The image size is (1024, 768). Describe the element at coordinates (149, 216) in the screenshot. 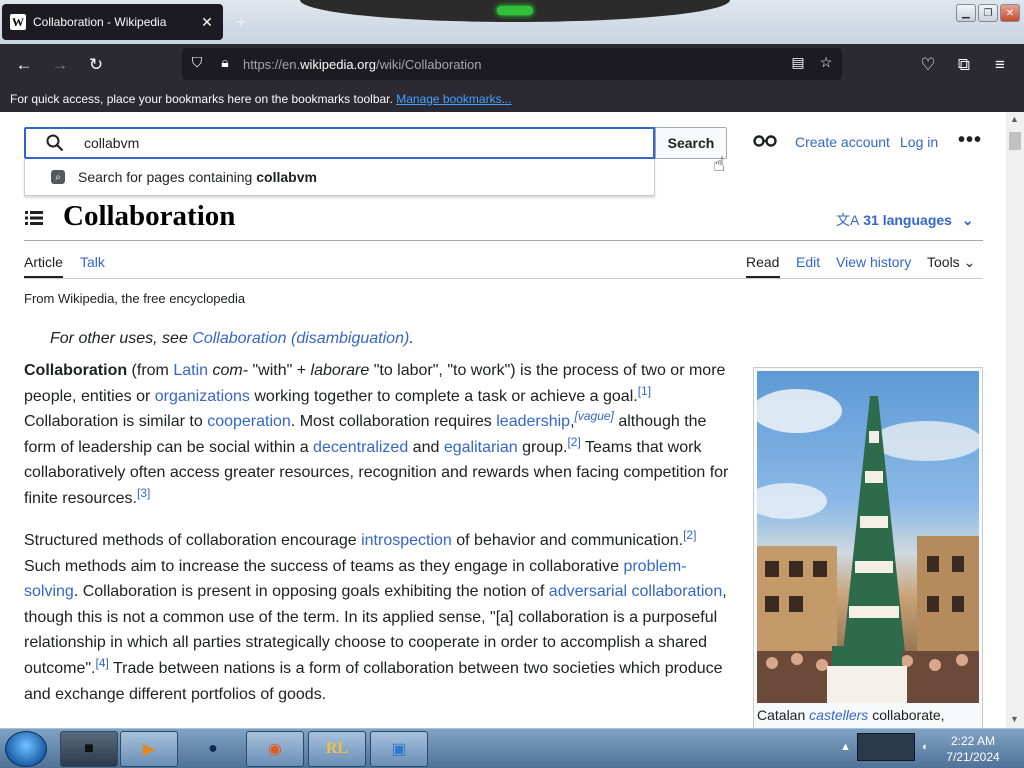

I see `page-title: Collaboration` at that location.